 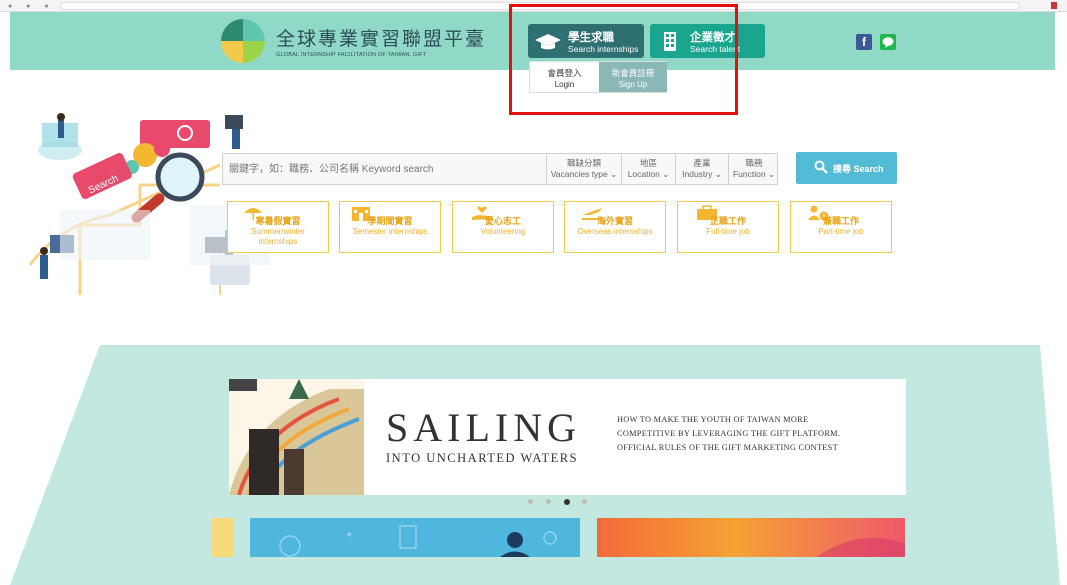 I want to click on category-label-en: Summer/winter internships, so click(x=278, y=236).